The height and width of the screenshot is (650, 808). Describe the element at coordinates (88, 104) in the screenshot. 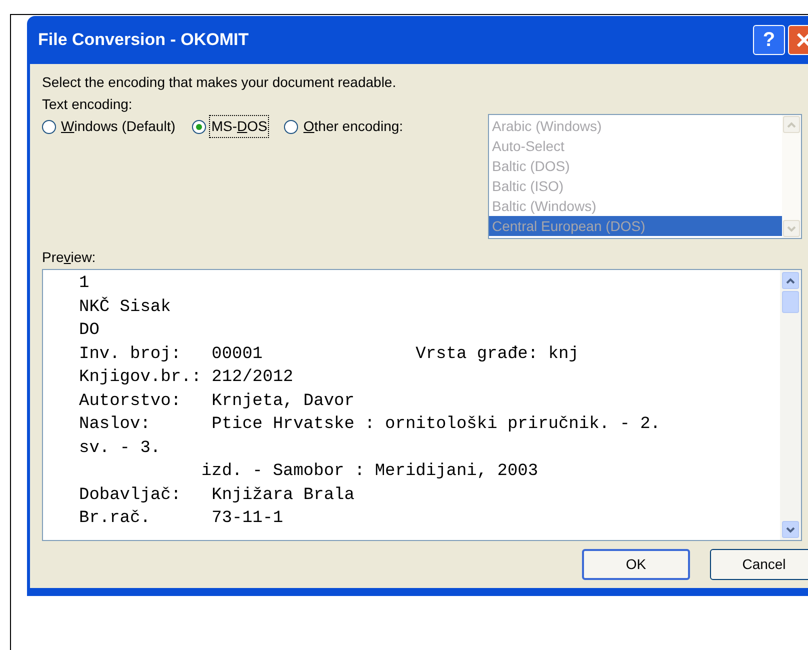

I see `encoding-label: Text encoding:` at that location.